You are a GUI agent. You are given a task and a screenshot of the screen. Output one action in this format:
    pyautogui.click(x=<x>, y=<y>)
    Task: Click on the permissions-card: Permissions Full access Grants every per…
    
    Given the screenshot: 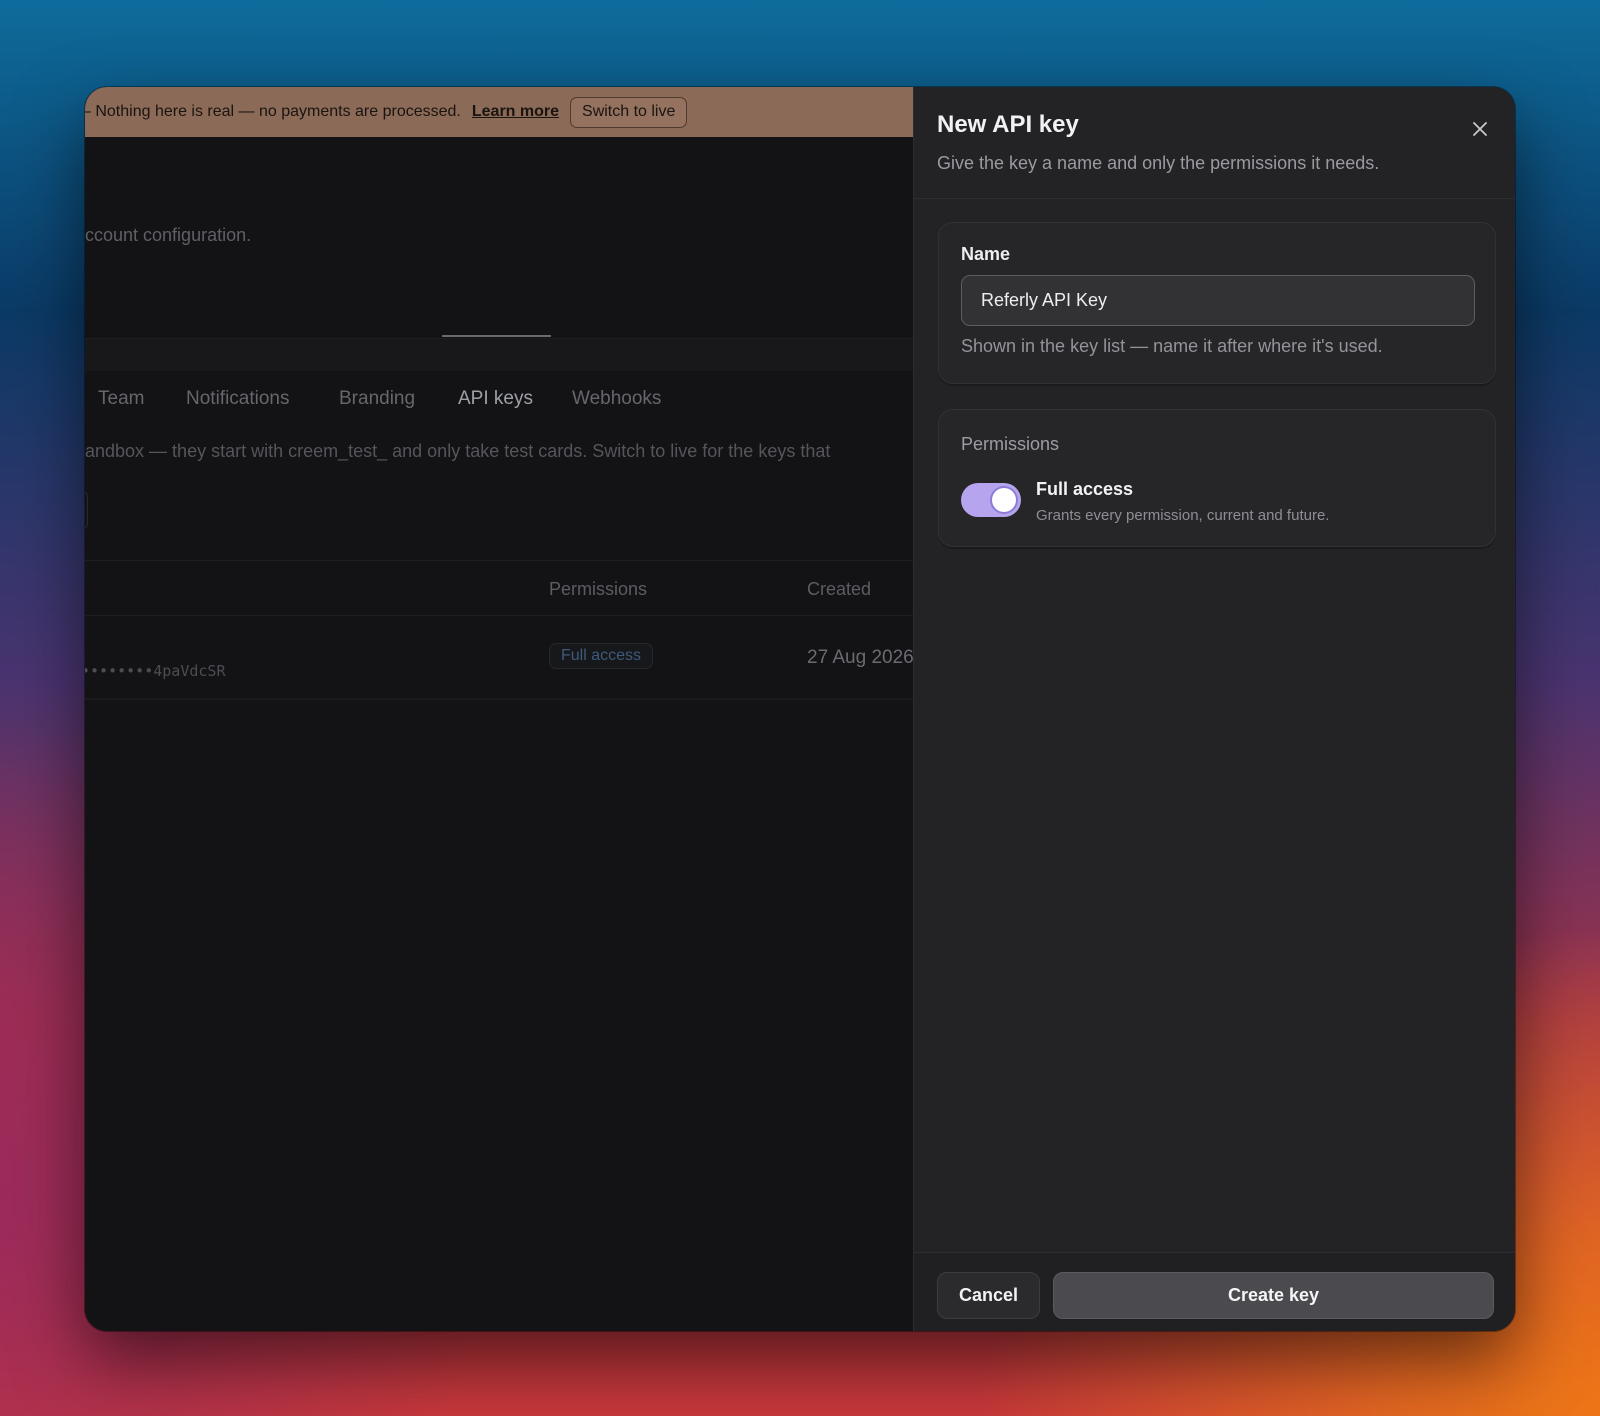 What is the action you would take?
    pyautogui.click(x=1217, y=478)
    